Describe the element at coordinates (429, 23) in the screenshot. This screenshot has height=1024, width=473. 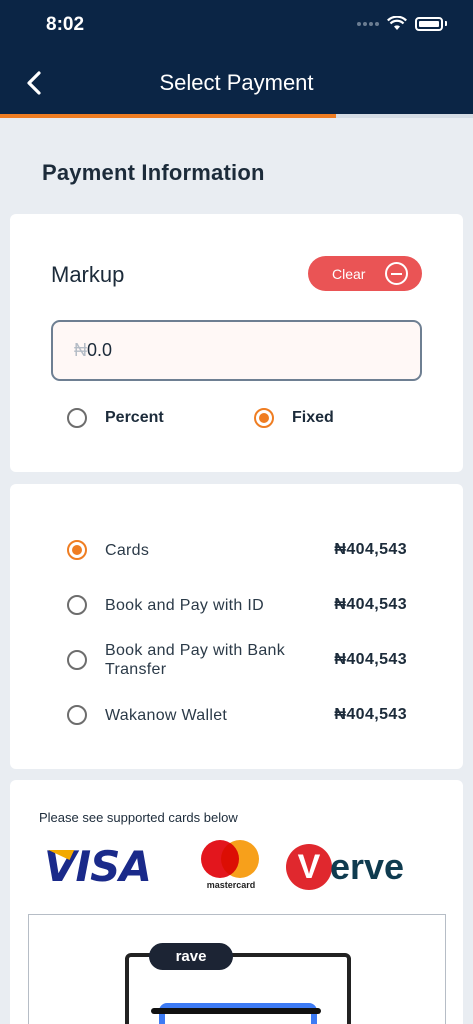
I see `battery-icon` at that location.